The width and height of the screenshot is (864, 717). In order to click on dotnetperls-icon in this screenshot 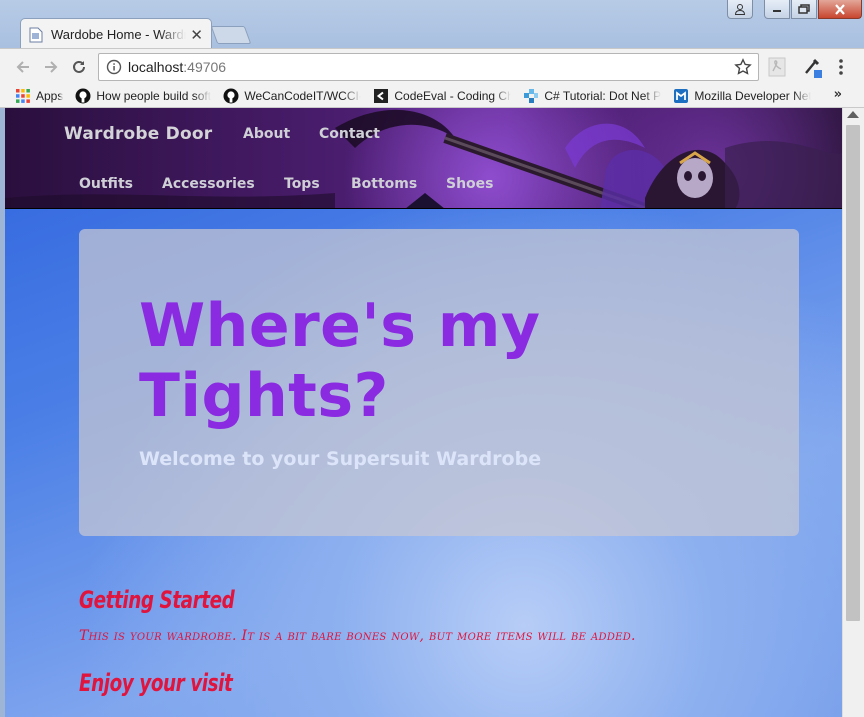, I will do `click(531, 95)`.